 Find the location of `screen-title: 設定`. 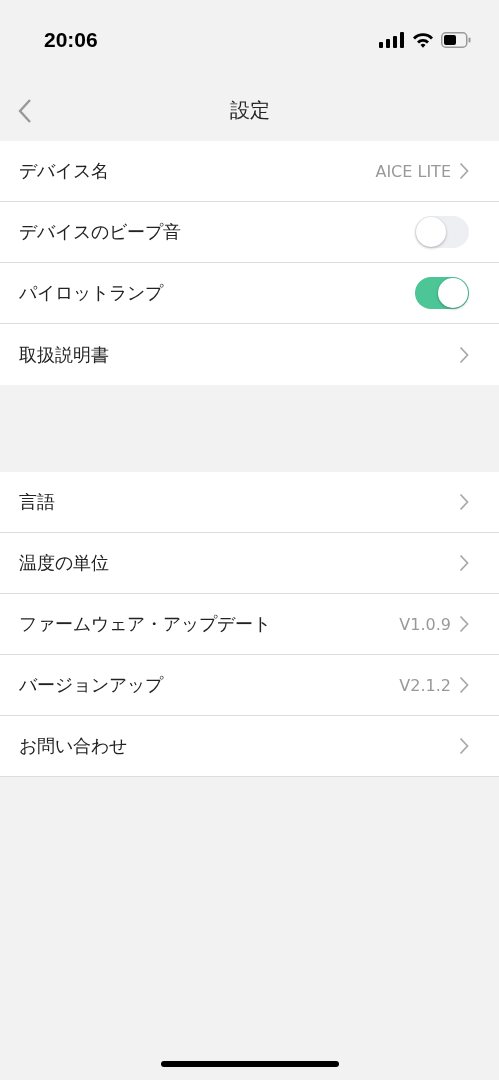

screen-title: 設定 is located at coordinates (249, 110).